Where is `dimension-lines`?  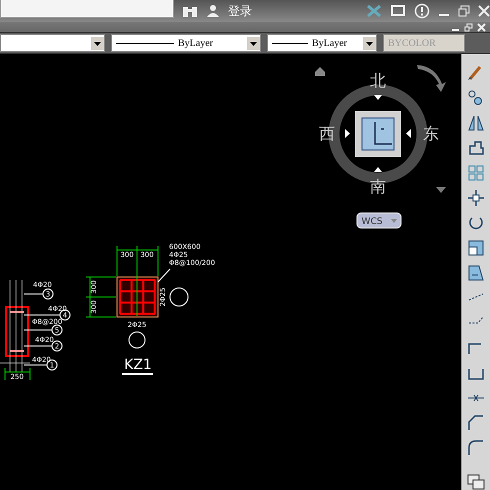
dimension-lines is located at coordinates (17, 374).